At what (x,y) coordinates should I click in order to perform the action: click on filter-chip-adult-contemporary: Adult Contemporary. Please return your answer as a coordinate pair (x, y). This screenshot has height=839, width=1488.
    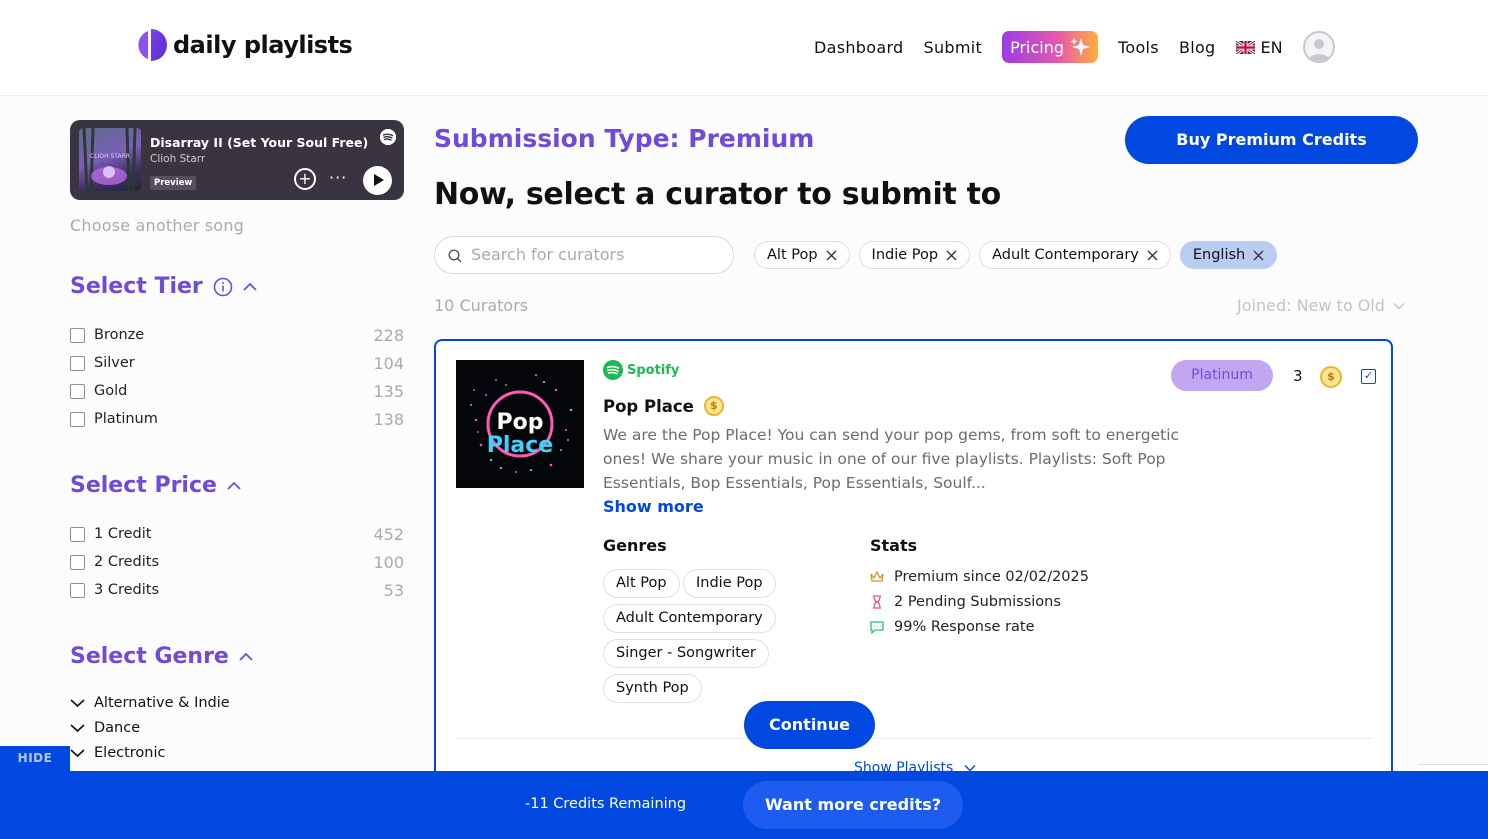
    Looking at the image, I should click on (1075, 255).